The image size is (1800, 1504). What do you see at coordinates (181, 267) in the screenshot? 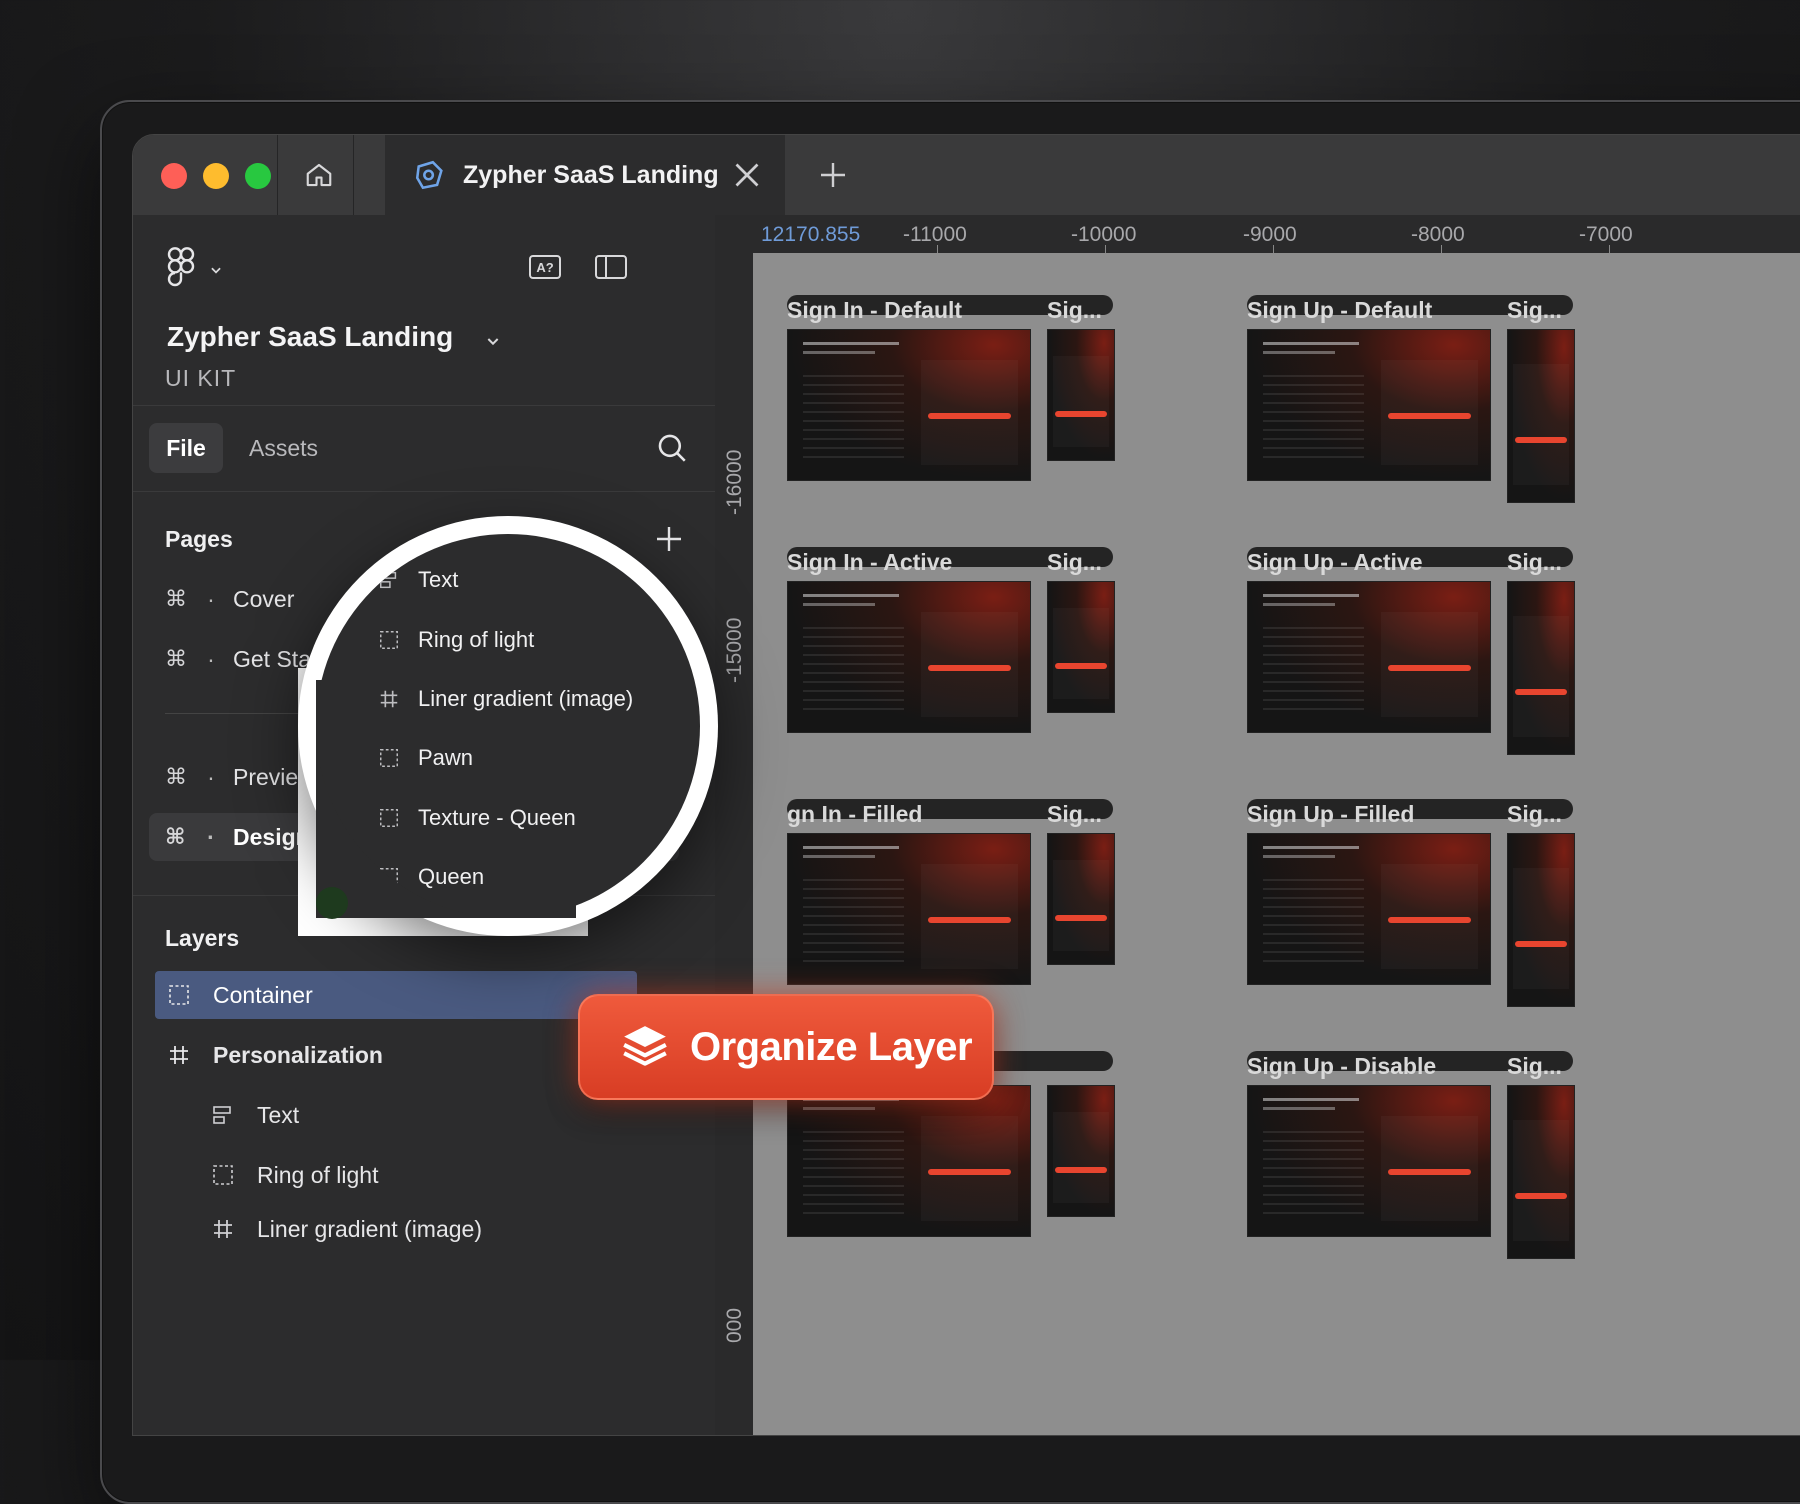
I see `figma-logo-icon` at bounding box center [181, 267].